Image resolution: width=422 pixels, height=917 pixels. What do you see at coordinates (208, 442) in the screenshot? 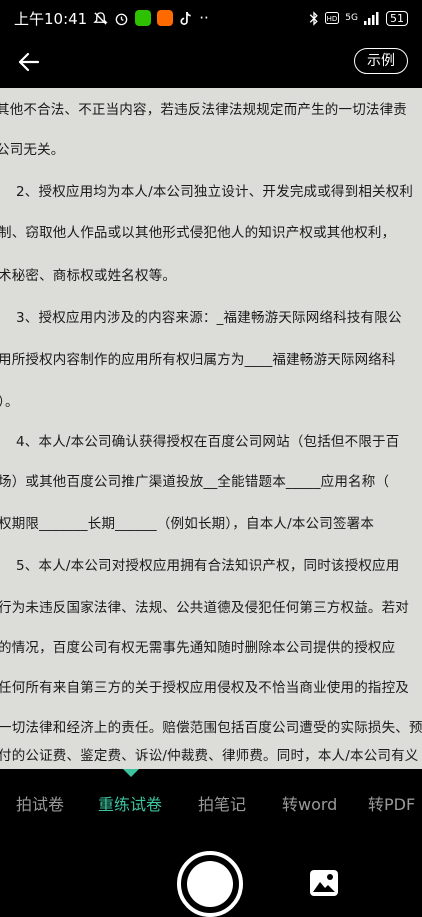
I see `doc-line: 4、本人/本公司确认获得授权在百度公司网站（包括但不限于百` at bounding box center [208, 442].